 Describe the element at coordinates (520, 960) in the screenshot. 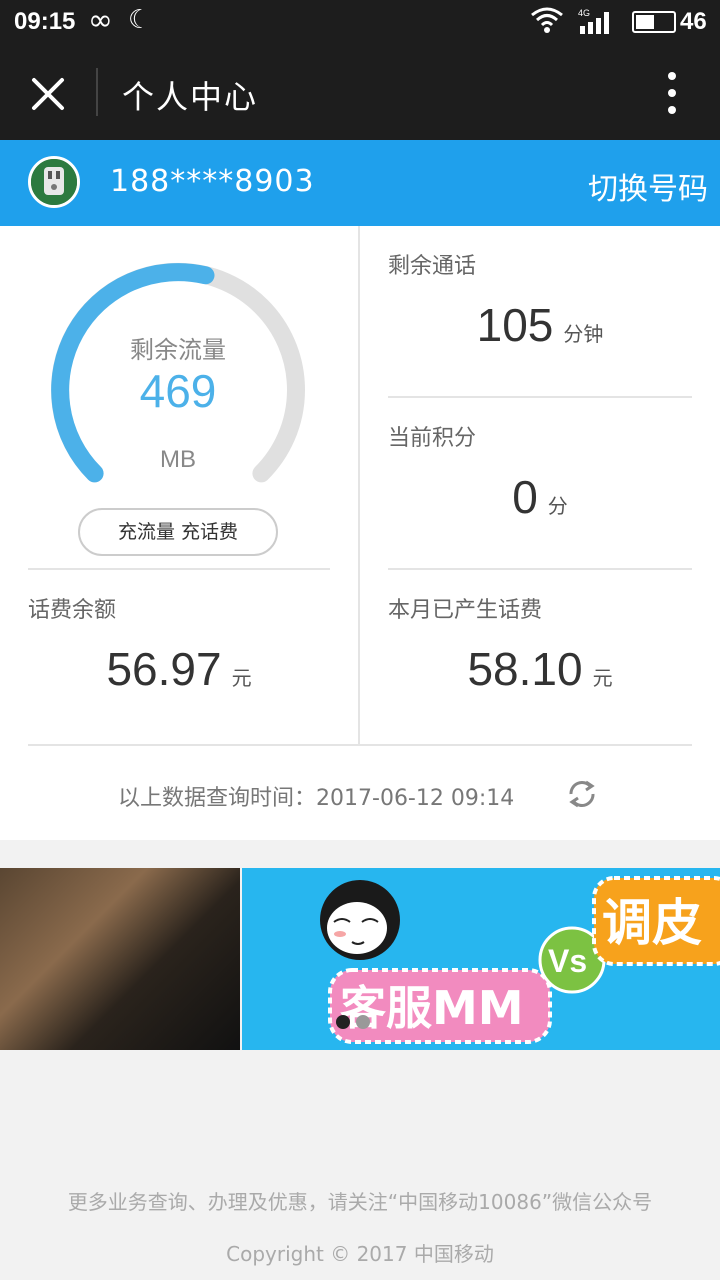

I see `banner-illustration: 客服MM Vs 调皮` at that location.